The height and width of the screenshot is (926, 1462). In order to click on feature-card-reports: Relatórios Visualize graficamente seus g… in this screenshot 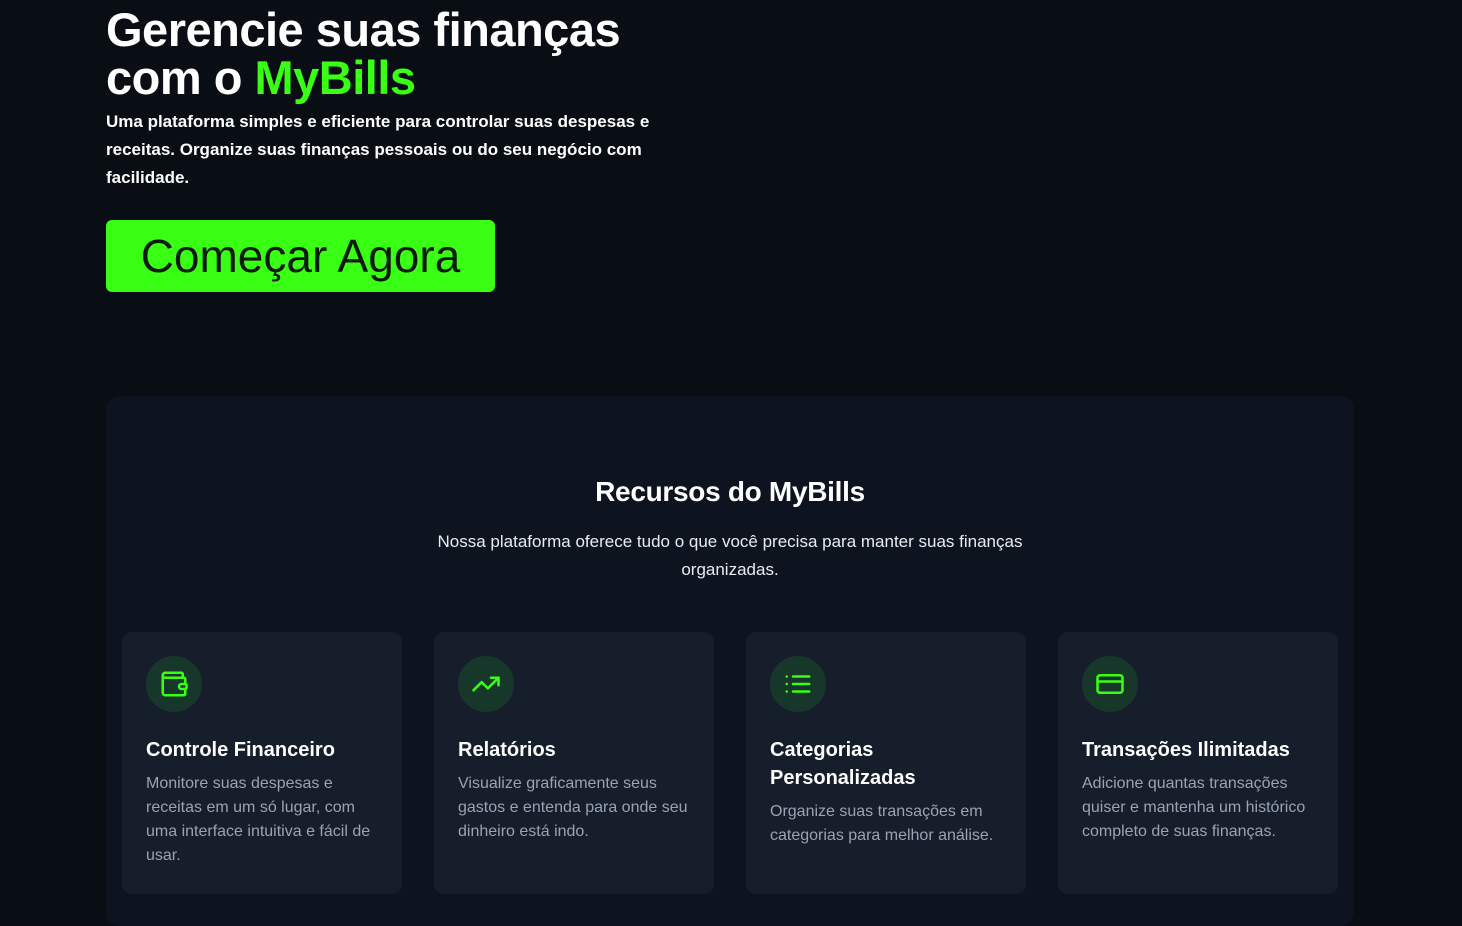, I will do `click(574, 763)`.